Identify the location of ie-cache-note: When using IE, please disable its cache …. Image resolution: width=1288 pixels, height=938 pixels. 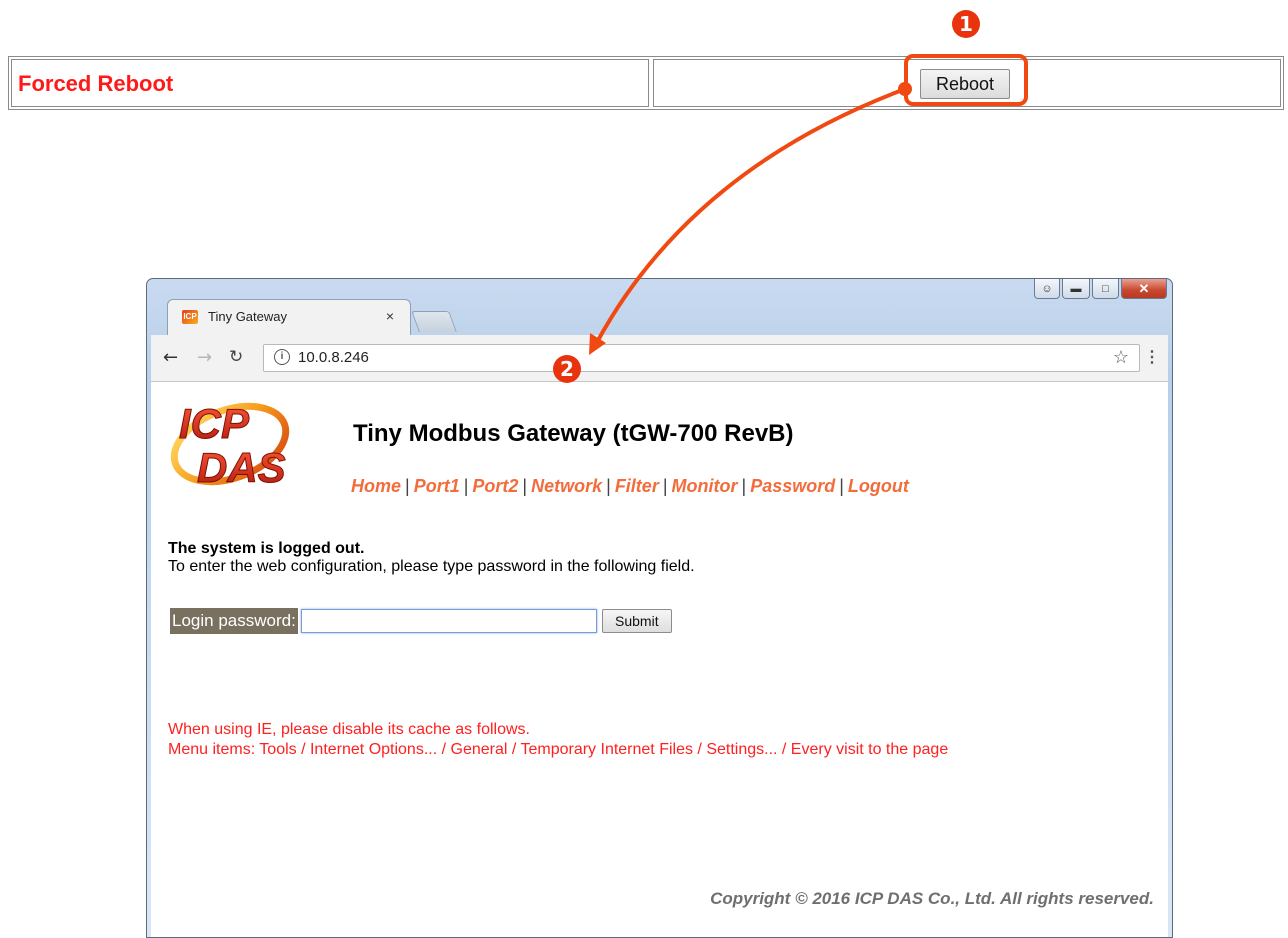
(558, 740).